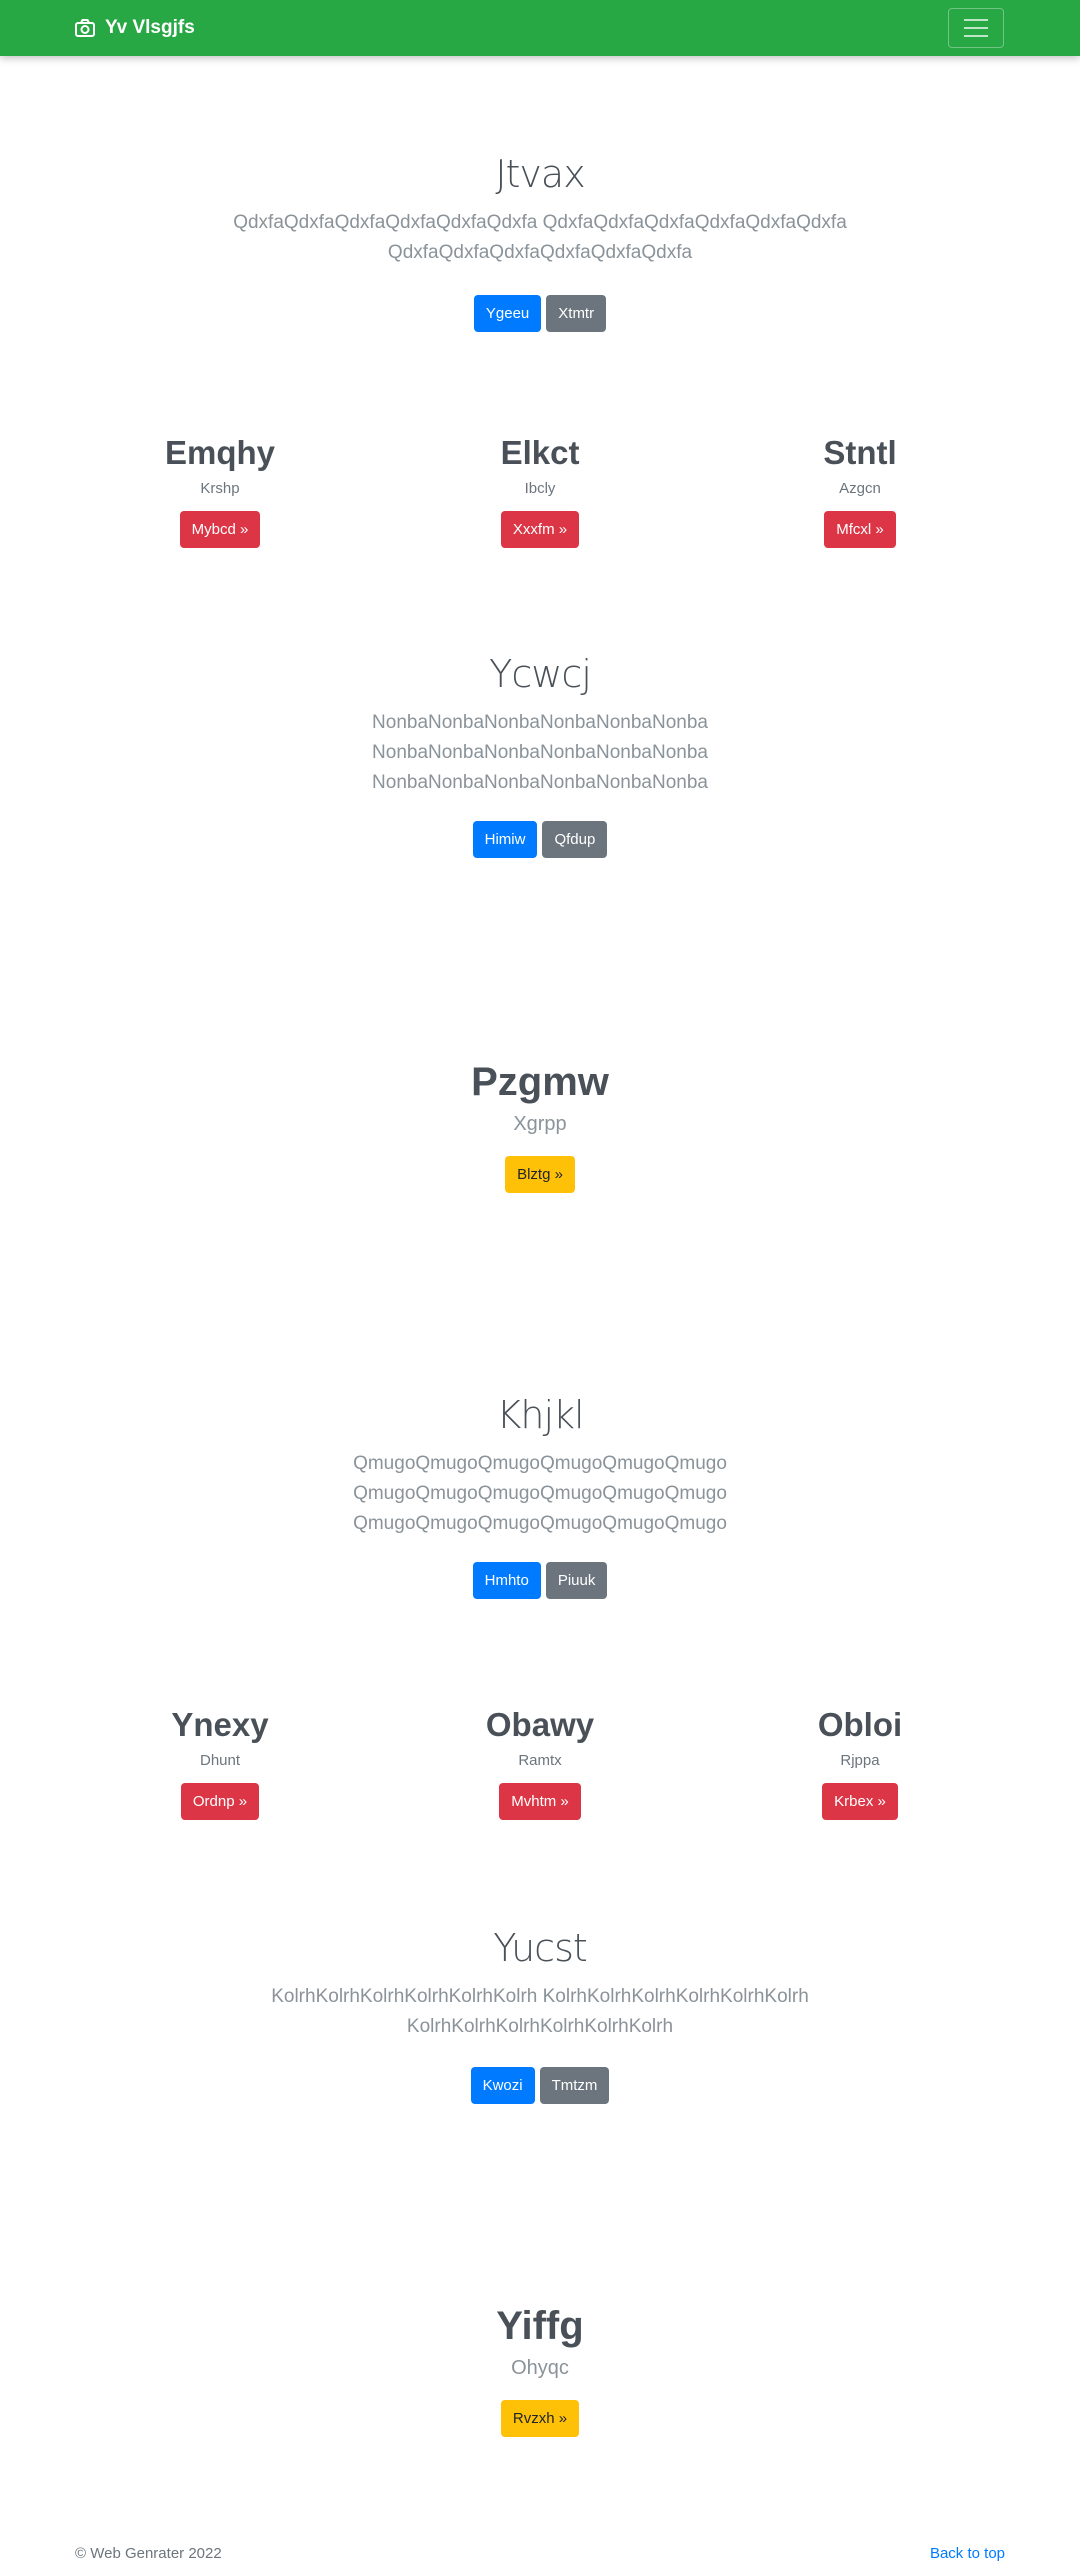  What do you see at coordinates (860, 452) in the screenshot?
I see `column-title: Stntl` at bounding box center [860, 452].